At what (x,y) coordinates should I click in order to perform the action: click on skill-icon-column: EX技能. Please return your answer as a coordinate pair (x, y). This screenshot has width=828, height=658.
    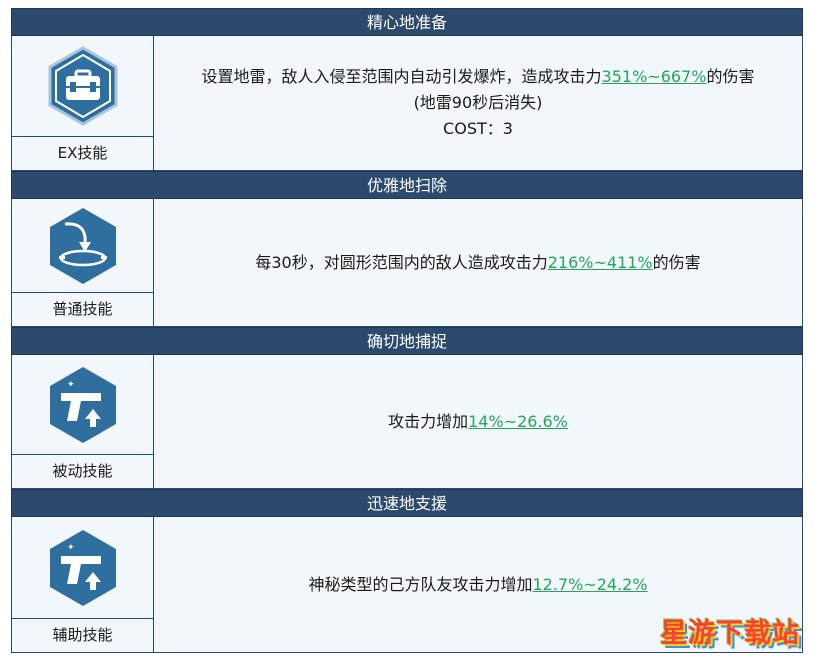
    Looking at the image, I should click on (83, 103).